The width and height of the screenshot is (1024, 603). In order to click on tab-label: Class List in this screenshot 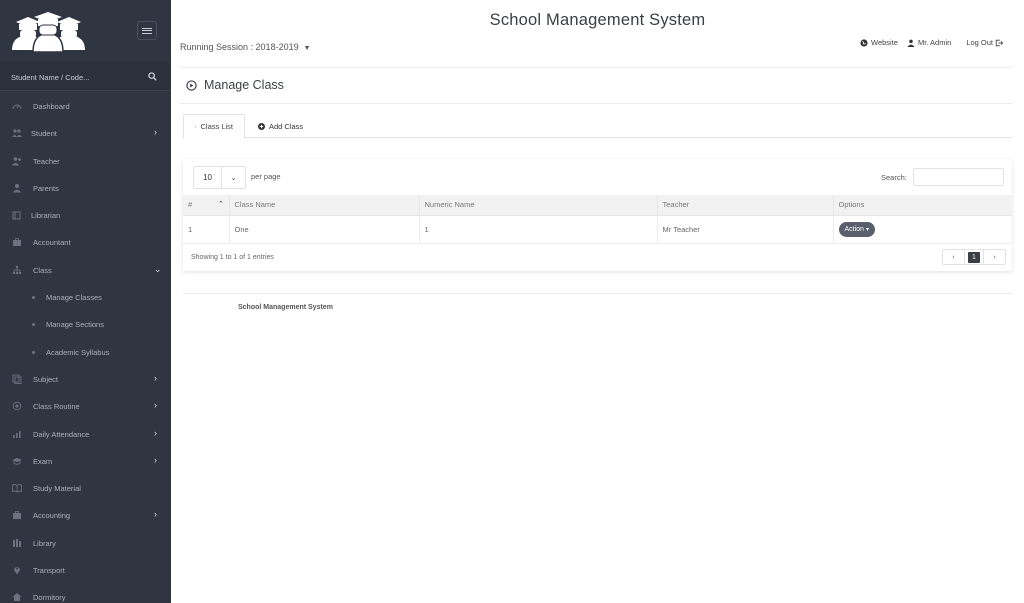, I will do `click(216, 126)`.